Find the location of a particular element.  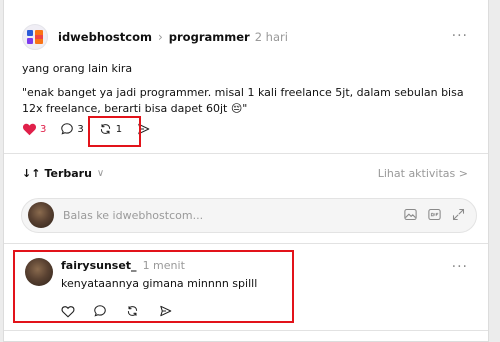

post-time: 2 hari is located at coordinates (271, 37).